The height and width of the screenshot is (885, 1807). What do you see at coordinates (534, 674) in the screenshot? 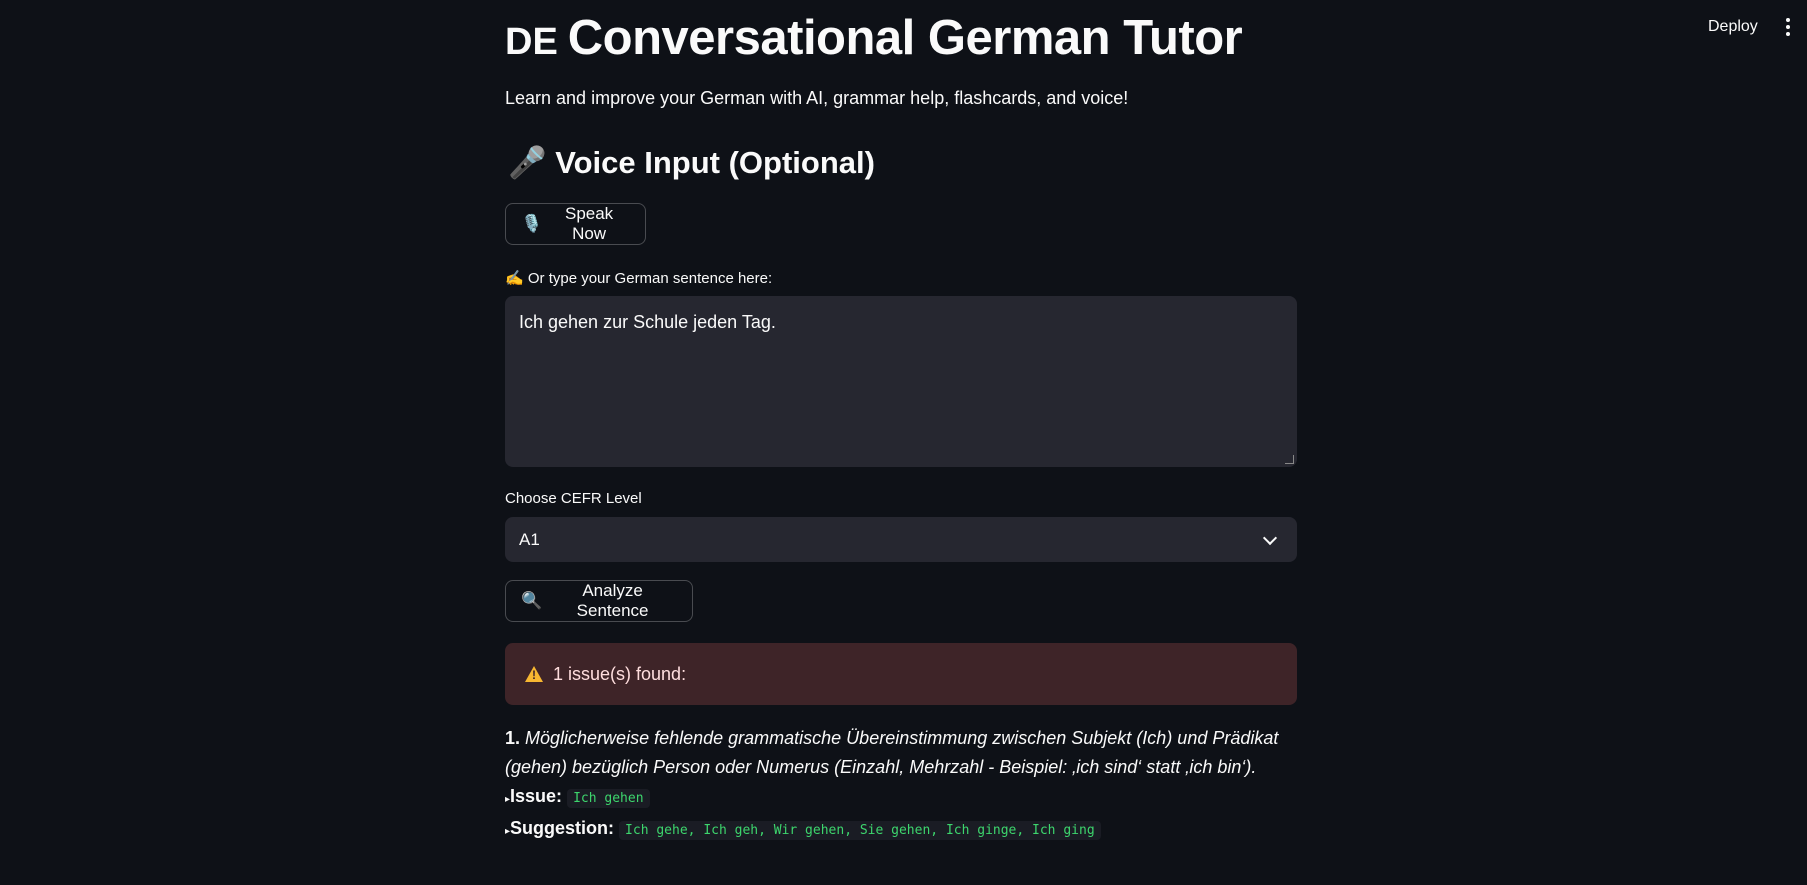
I see `warning-icon` at bounding box center [534, 674].